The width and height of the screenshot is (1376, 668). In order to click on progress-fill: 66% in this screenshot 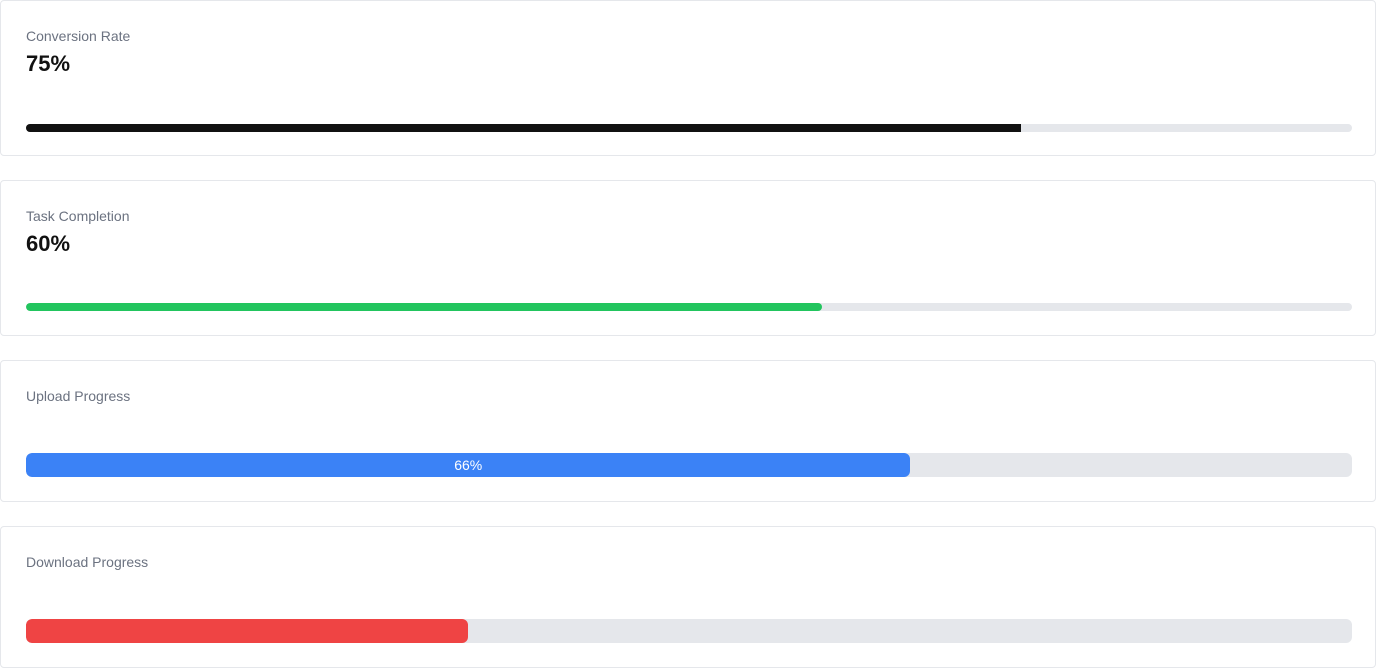, I will do `click(468, 465)`.